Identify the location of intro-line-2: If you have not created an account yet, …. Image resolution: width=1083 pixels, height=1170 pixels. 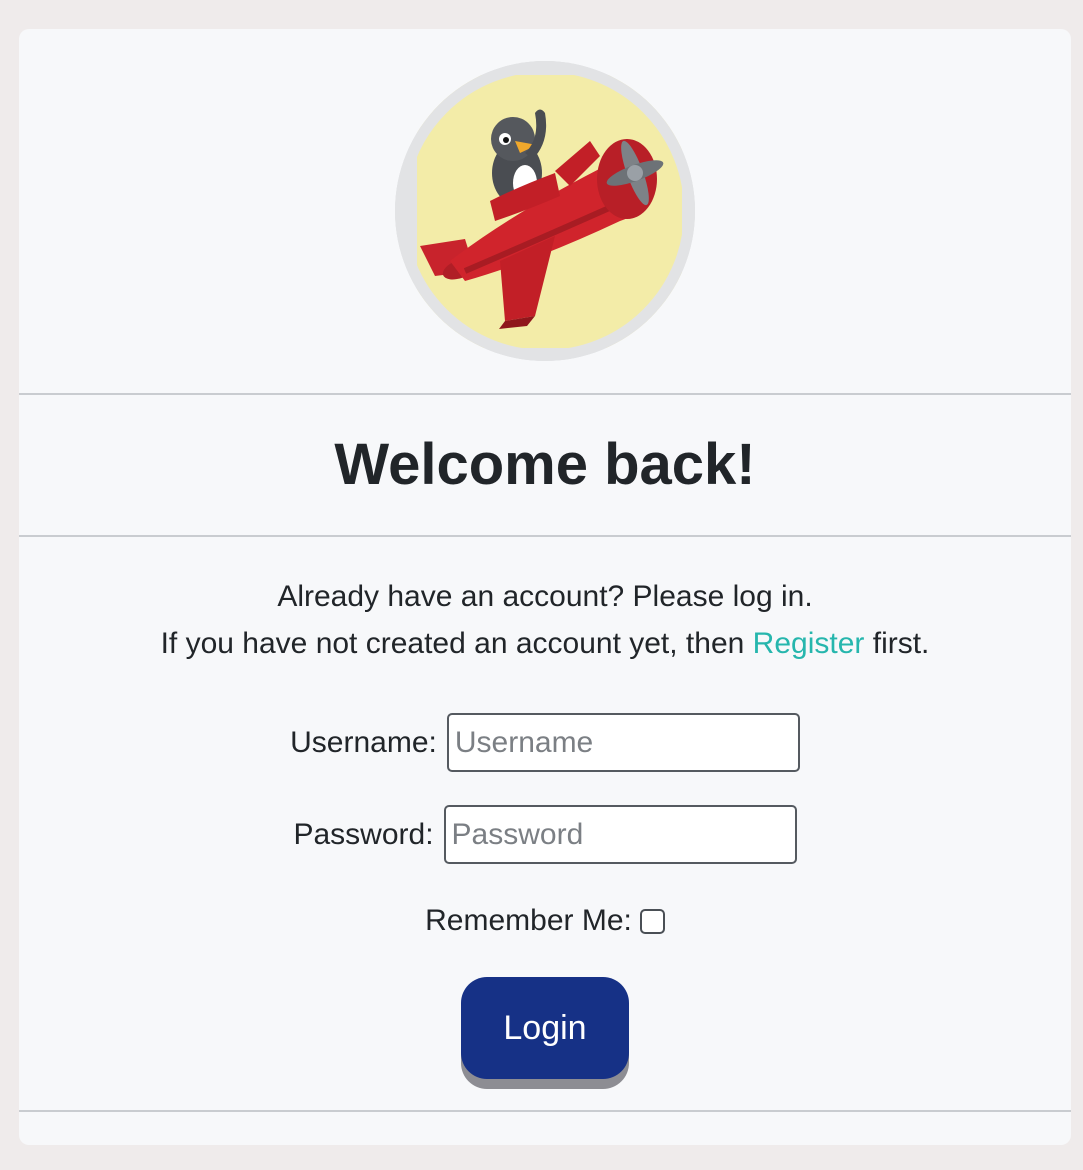
(545, 643).